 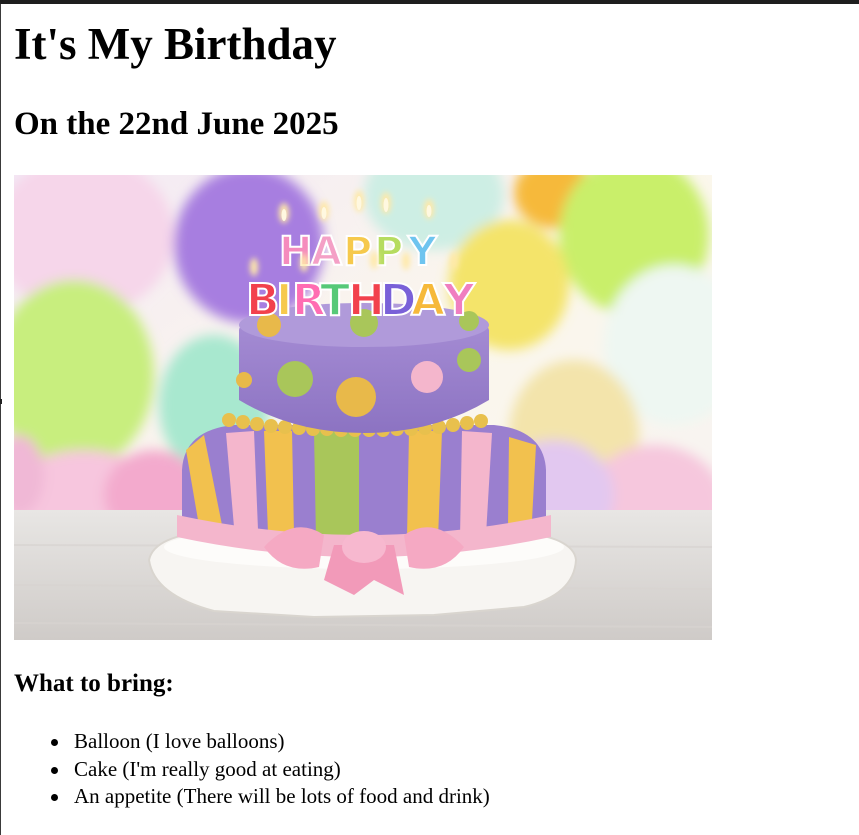 I want to click on svg-text: B, so click(x=263, y=300).